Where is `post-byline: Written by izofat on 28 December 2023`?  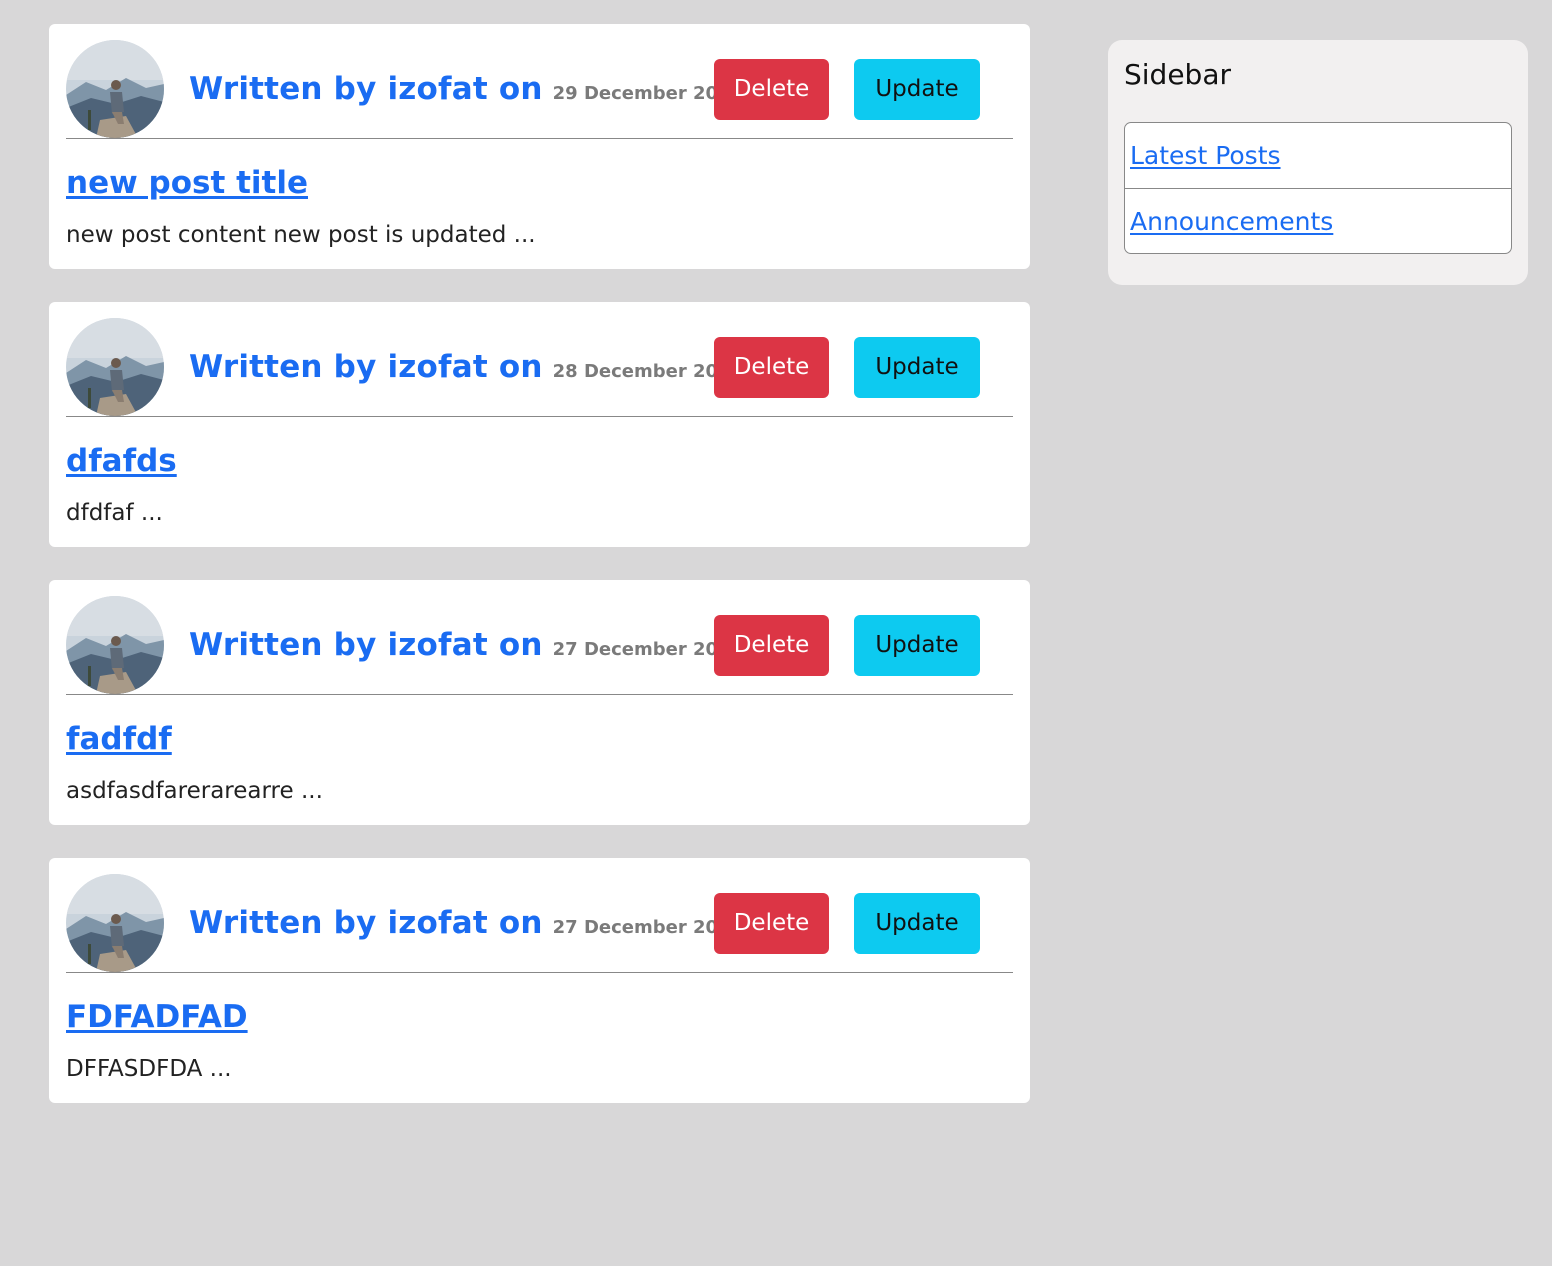 post-byline: Written by izofat on 28 December 2023 is located at coordinates (466, 367).